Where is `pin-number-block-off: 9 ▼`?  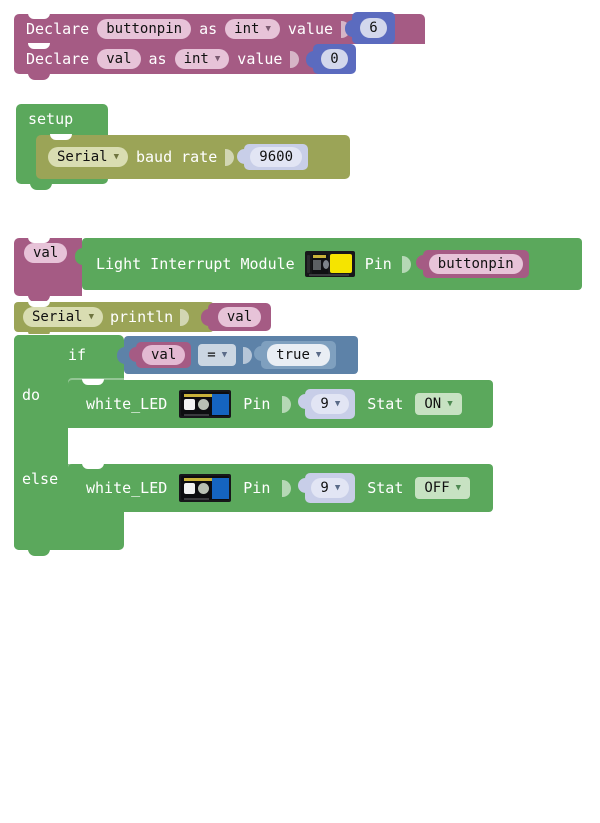 pin-number-block-off: 9 ▼ is located at coordinates (327, 488).